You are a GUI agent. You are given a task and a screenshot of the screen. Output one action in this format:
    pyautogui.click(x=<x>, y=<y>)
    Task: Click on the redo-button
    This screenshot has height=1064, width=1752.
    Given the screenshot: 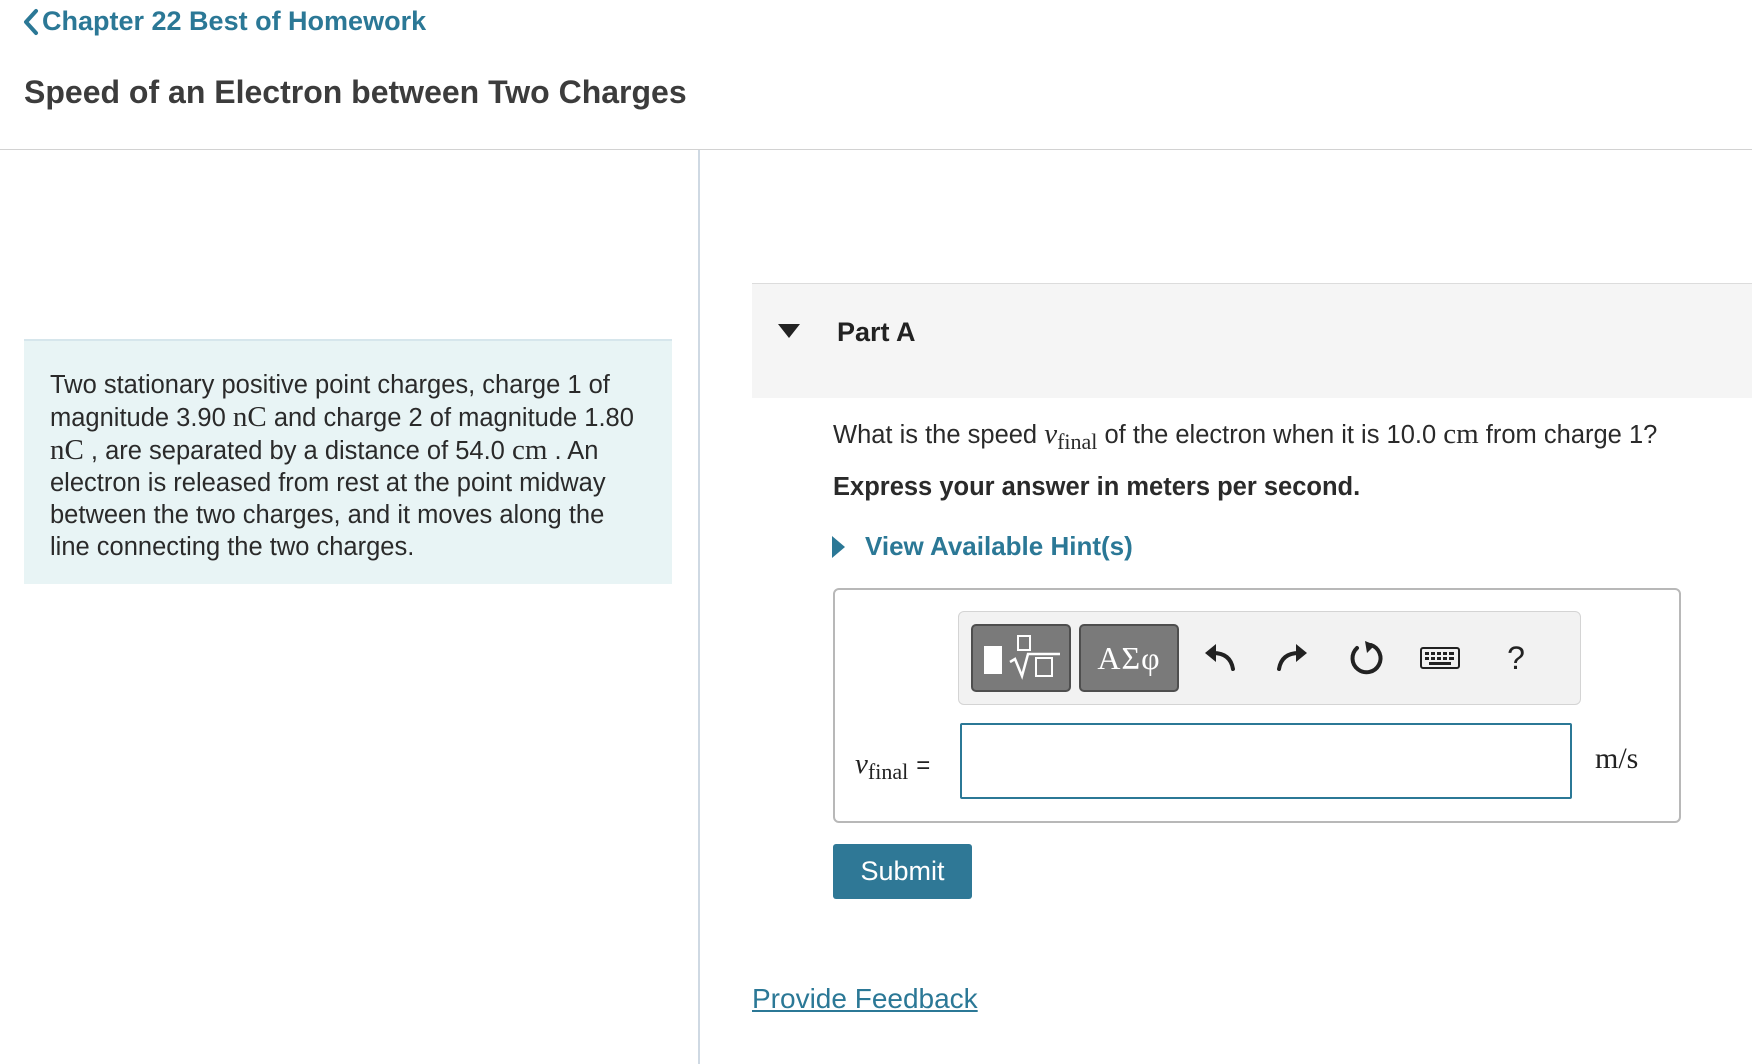 What is the action you would take?
    pyautogui.click(x=1292, y=658)
    